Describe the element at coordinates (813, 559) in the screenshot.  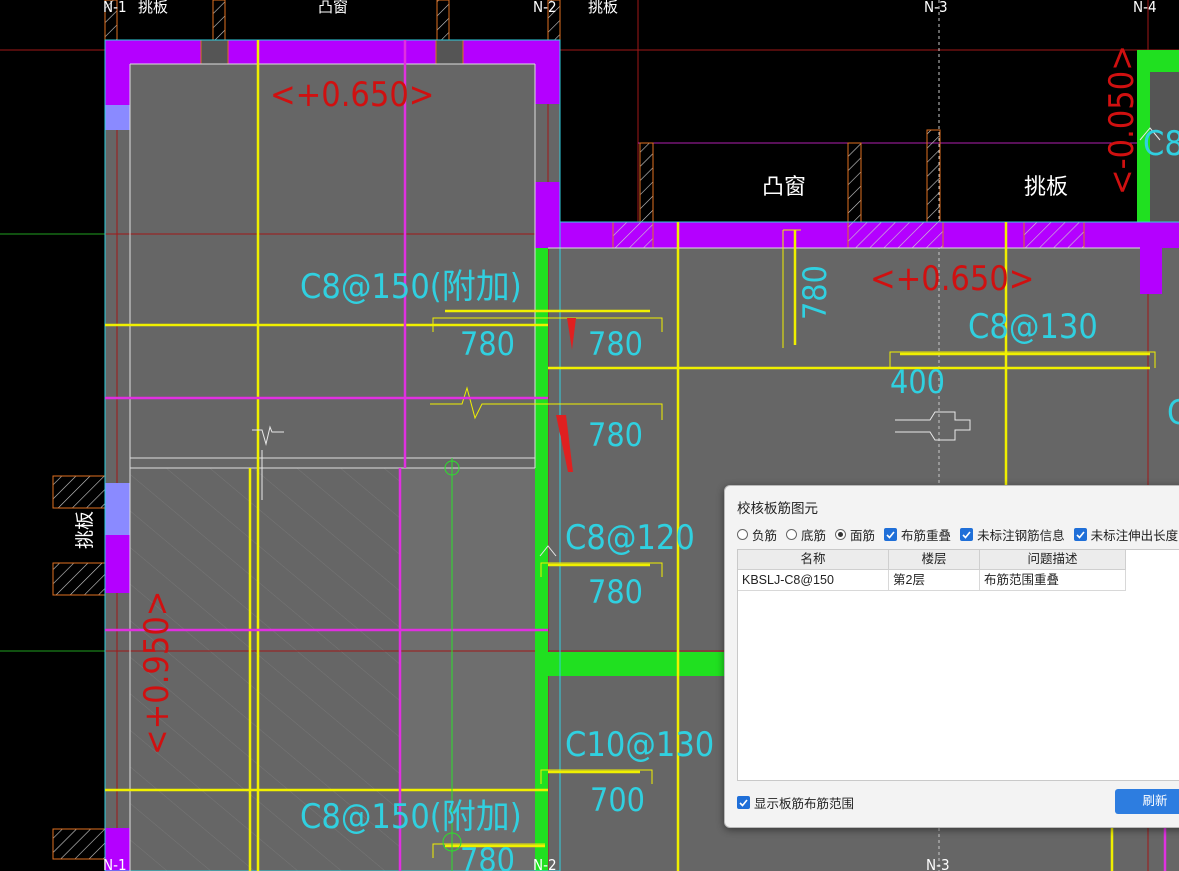
I see `column-header-name: 名称` at that location.